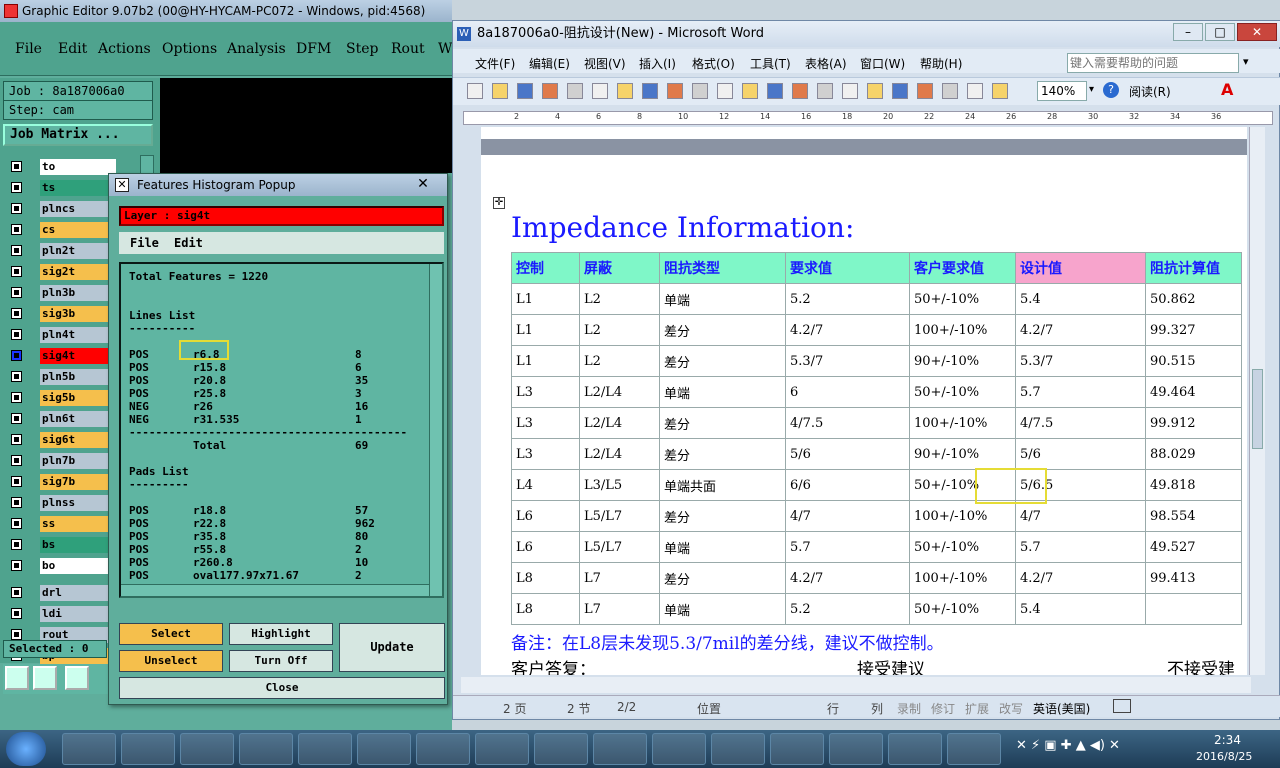 The image size is (1280, 768). I want to click on word-menu-window: 窗口(W), so click(882, 63).